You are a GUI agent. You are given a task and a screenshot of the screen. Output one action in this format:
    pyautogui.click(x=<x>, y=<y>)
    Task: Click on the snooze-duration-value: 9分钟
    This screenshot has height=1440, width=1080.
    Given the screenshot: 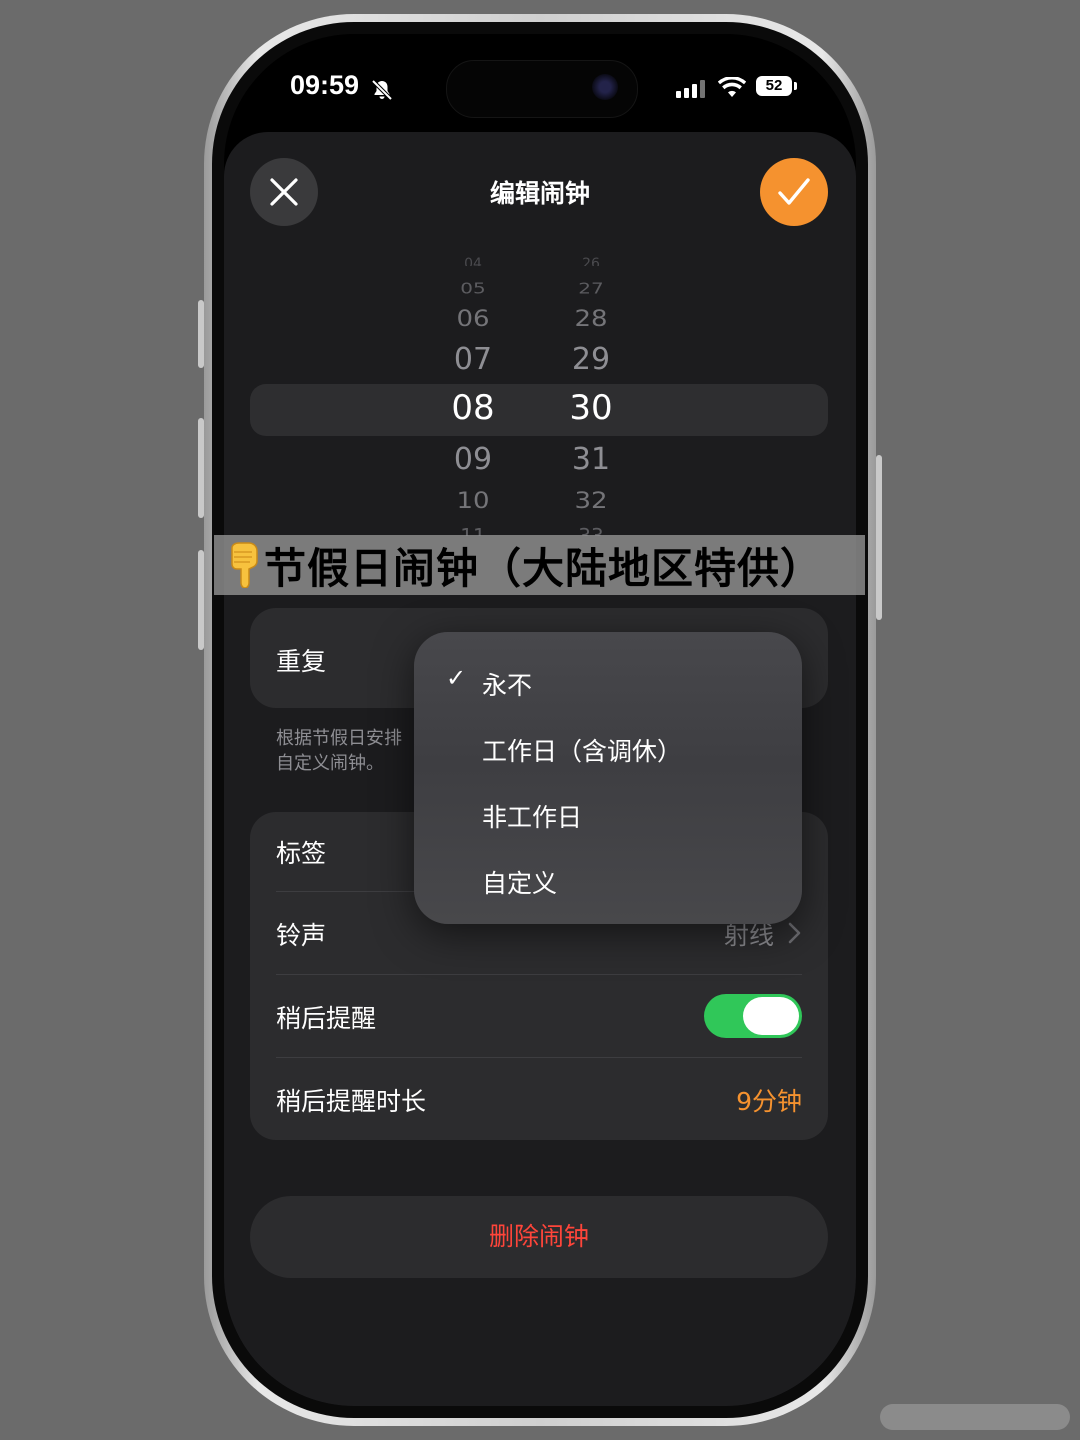 What is the action you would take?
    pyautogui.click(x=769, y=1101)
    